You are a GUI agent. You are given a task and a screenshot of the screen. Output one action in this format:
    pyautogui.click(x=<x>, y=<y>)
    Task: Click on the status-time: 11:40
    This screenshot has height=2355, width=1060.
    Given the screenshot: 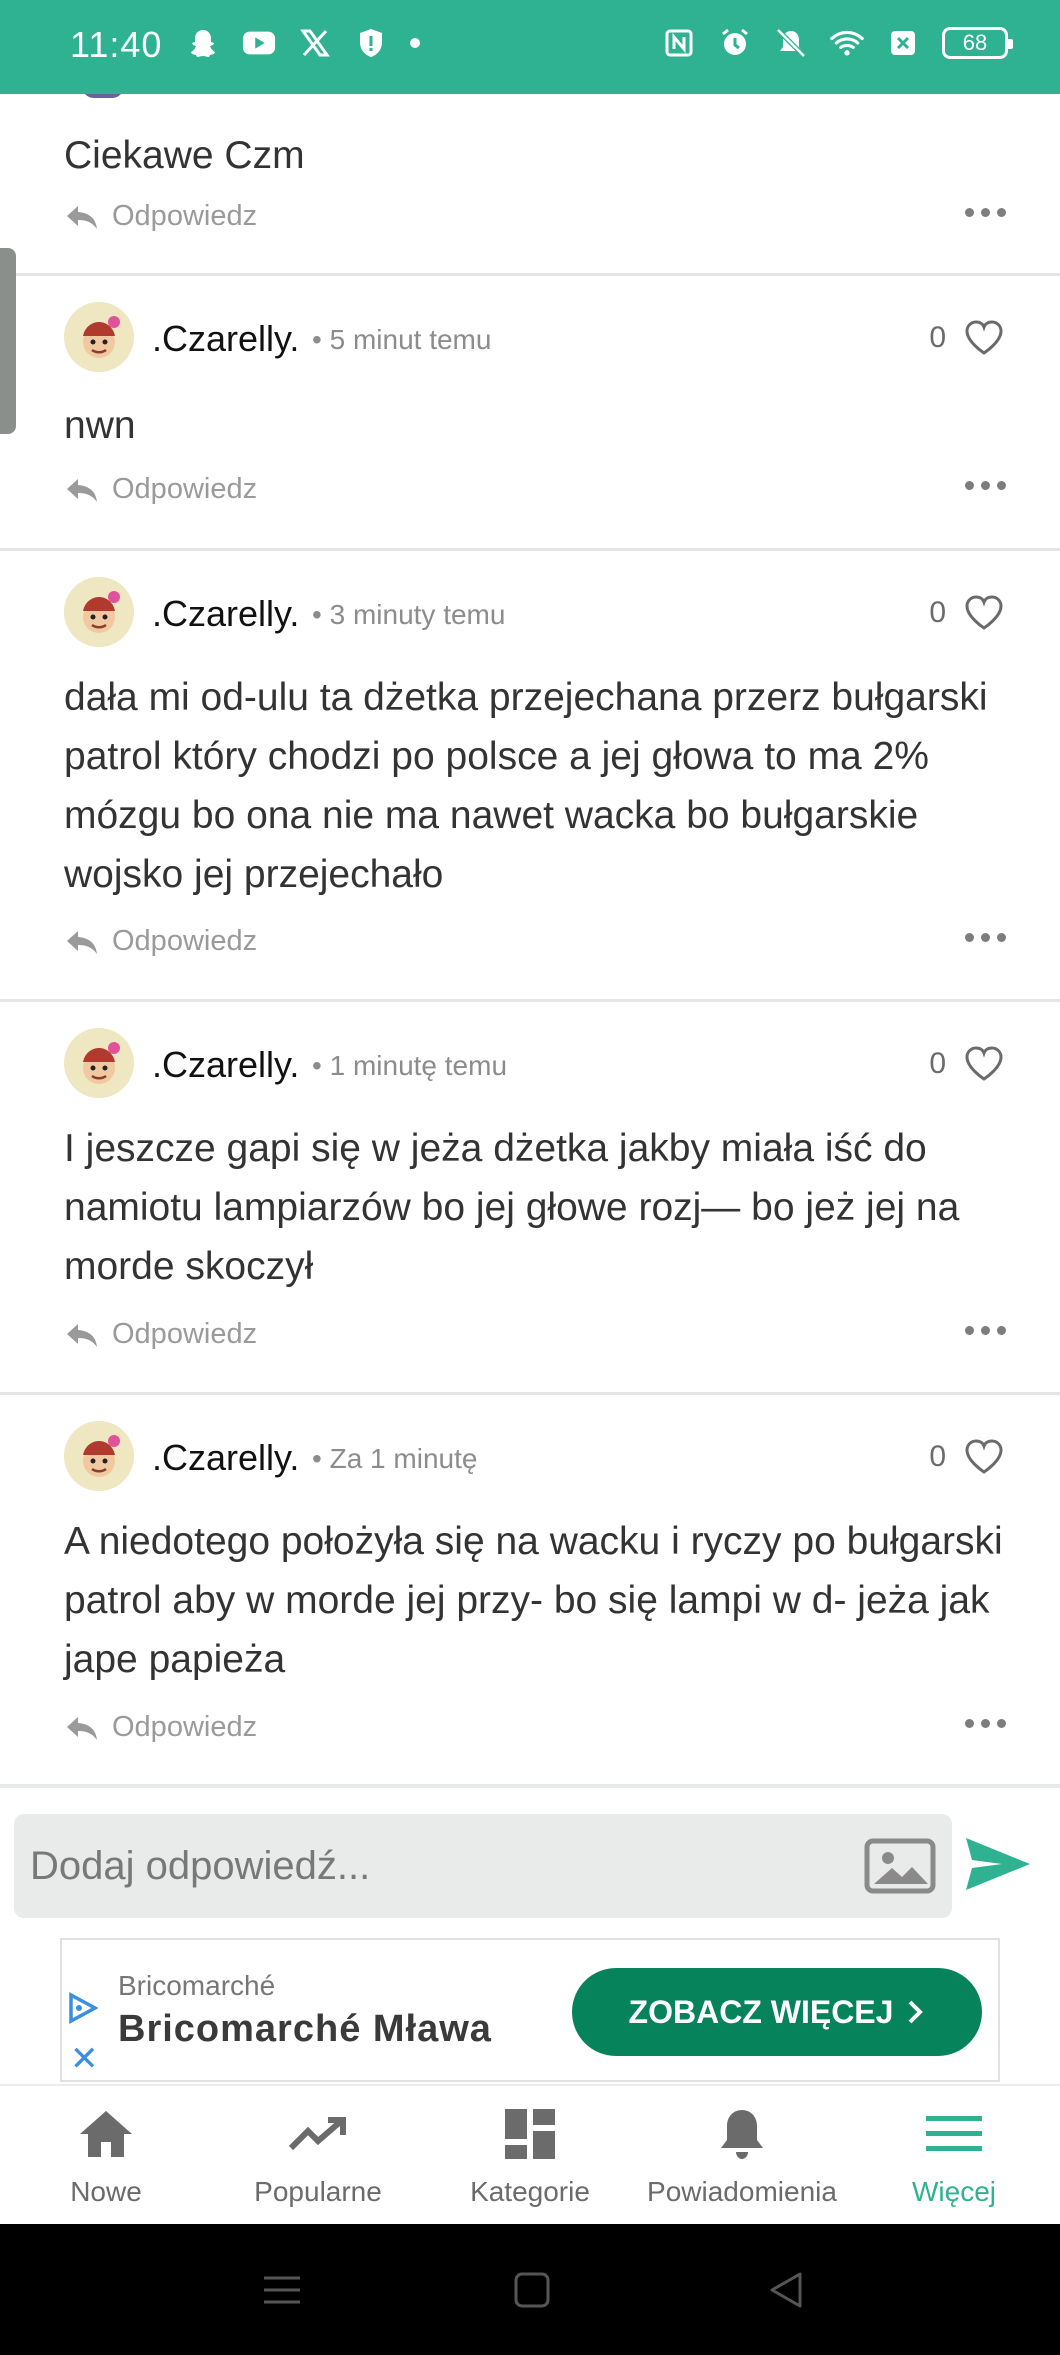 What is the action you would take?
    pyautogui.click(x=116, y=44)
    